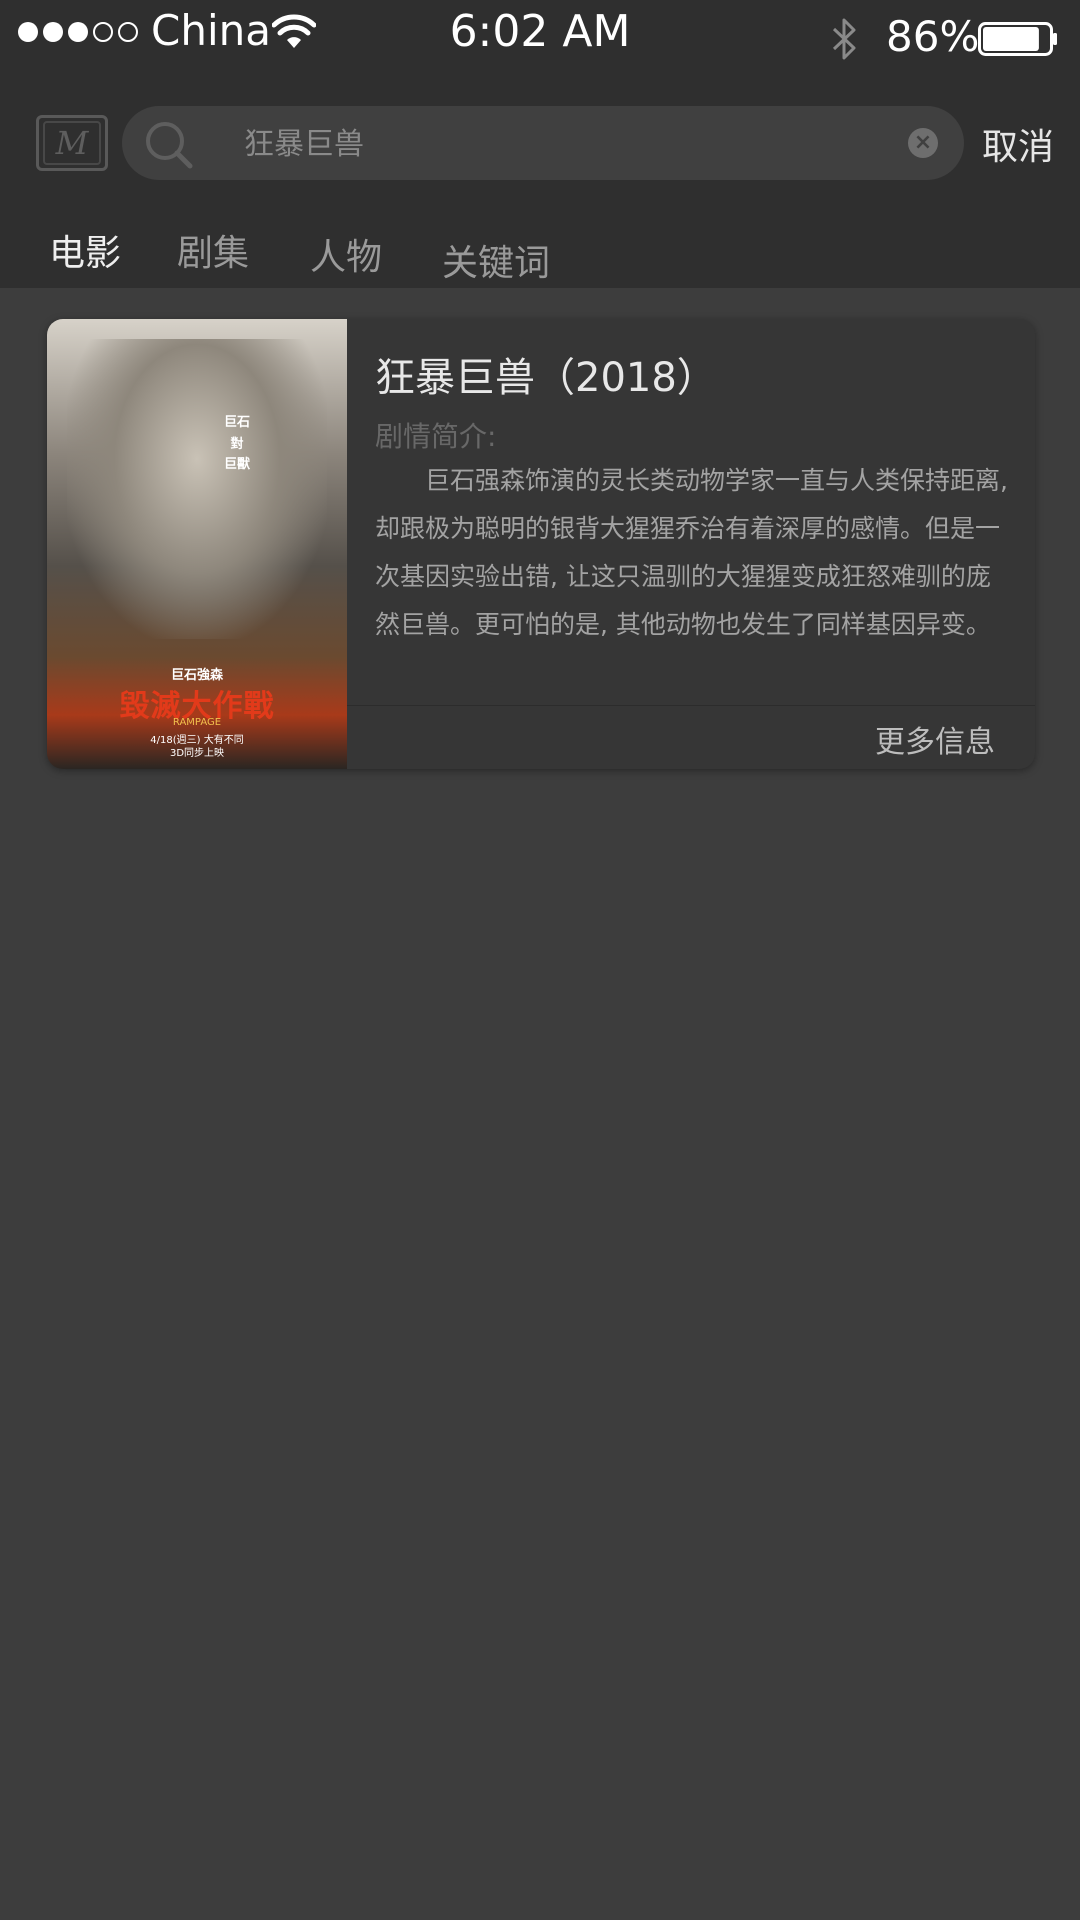 The height and width of the screenshot is (1920, 1080). Describe the element at coordinates (933, 36) in the screenshot. I see `battery-percentage: 86%` at that location.